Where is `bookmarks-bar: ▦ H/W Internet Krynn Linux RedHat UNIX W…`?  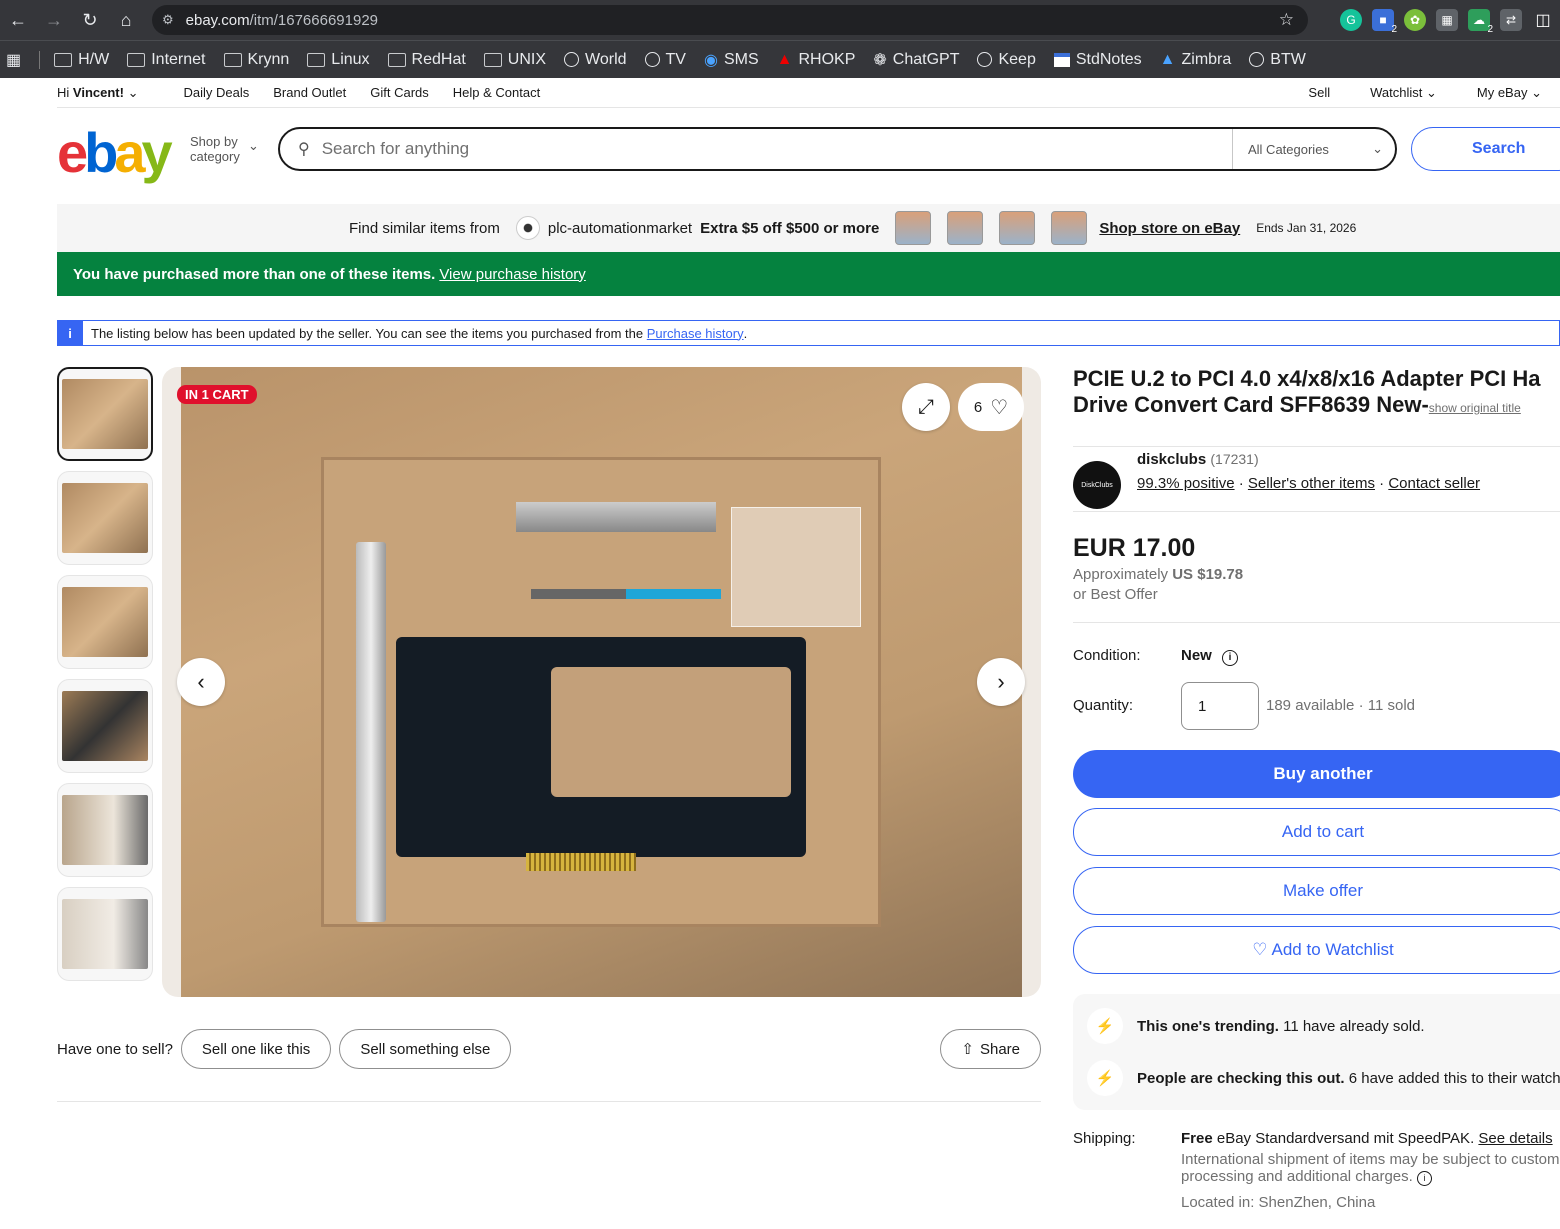
bookmarks-bar: ▦ H/W Internet Krynn Linux RedHat UNIX W… is located at coordinates (780, 59).